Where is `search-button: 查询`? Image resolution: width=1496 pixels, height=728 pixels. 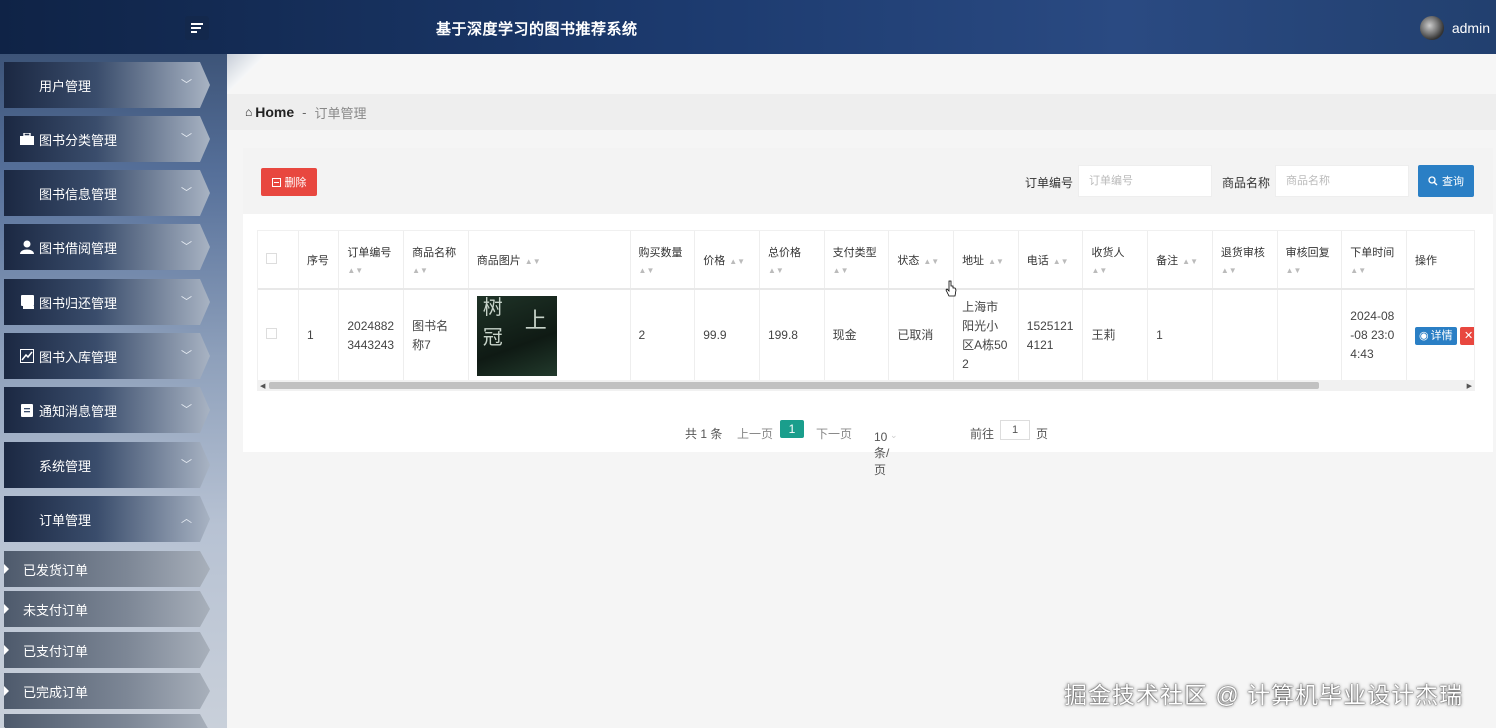
search-button: 查询 is located at coordinates (1446, 181).